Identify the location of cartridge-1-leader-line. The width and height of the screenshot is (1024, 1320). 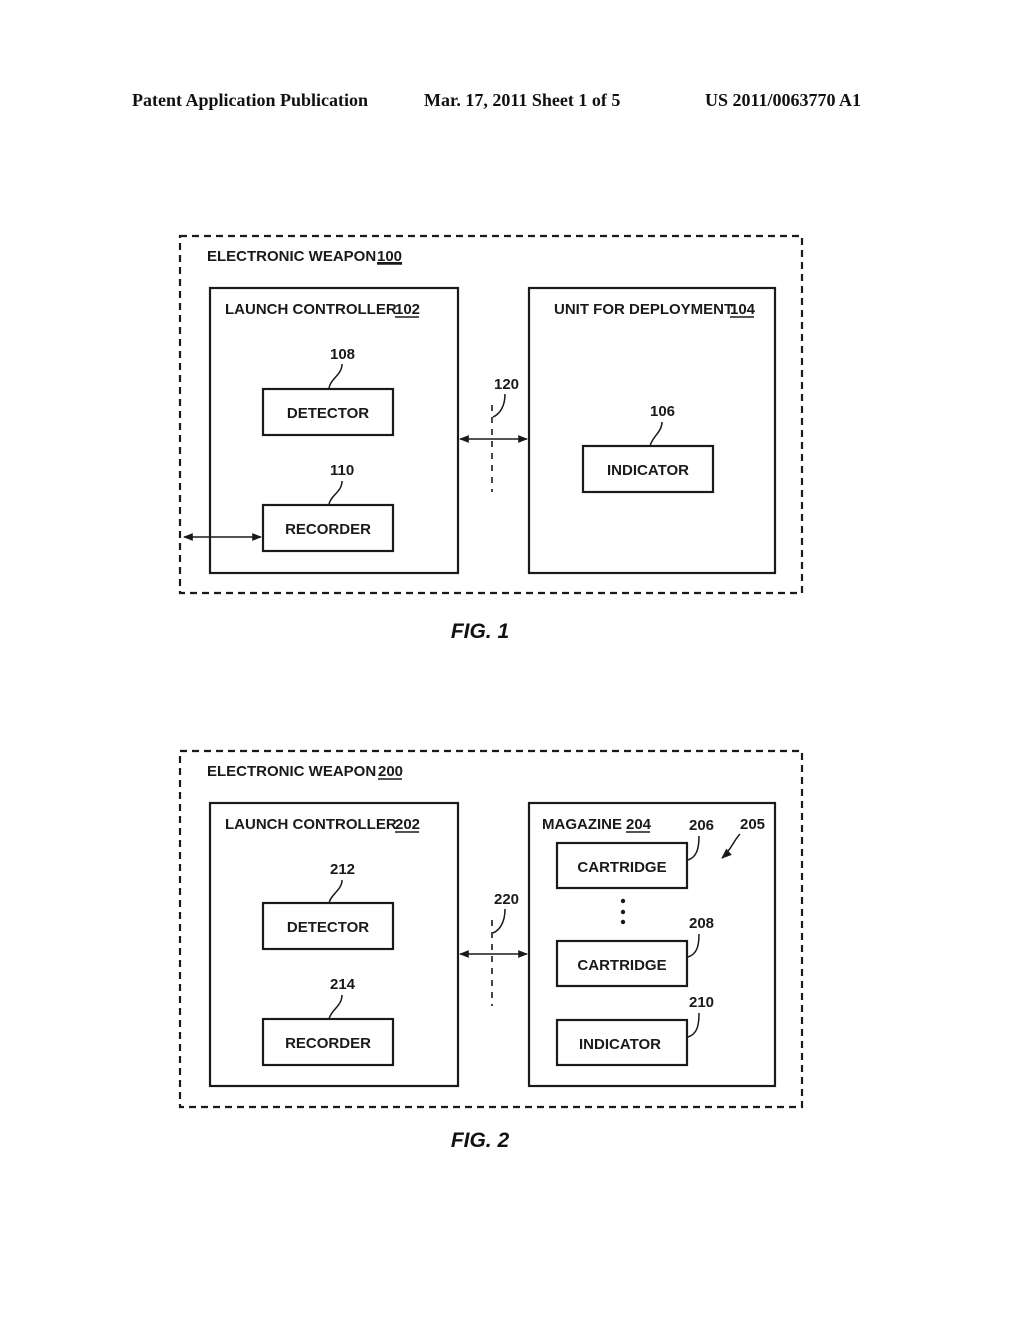
(693, 848).